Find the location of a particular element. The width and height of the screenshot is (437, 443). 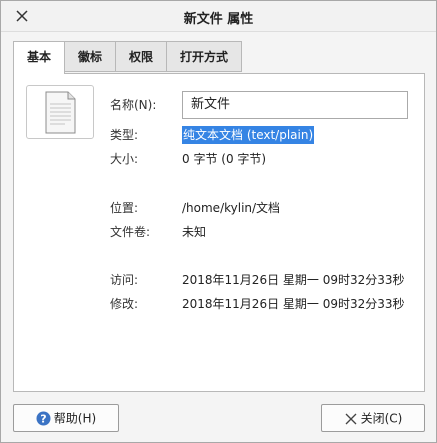

help-button: ? 帮助(H) is located at coordinates (66, 418).